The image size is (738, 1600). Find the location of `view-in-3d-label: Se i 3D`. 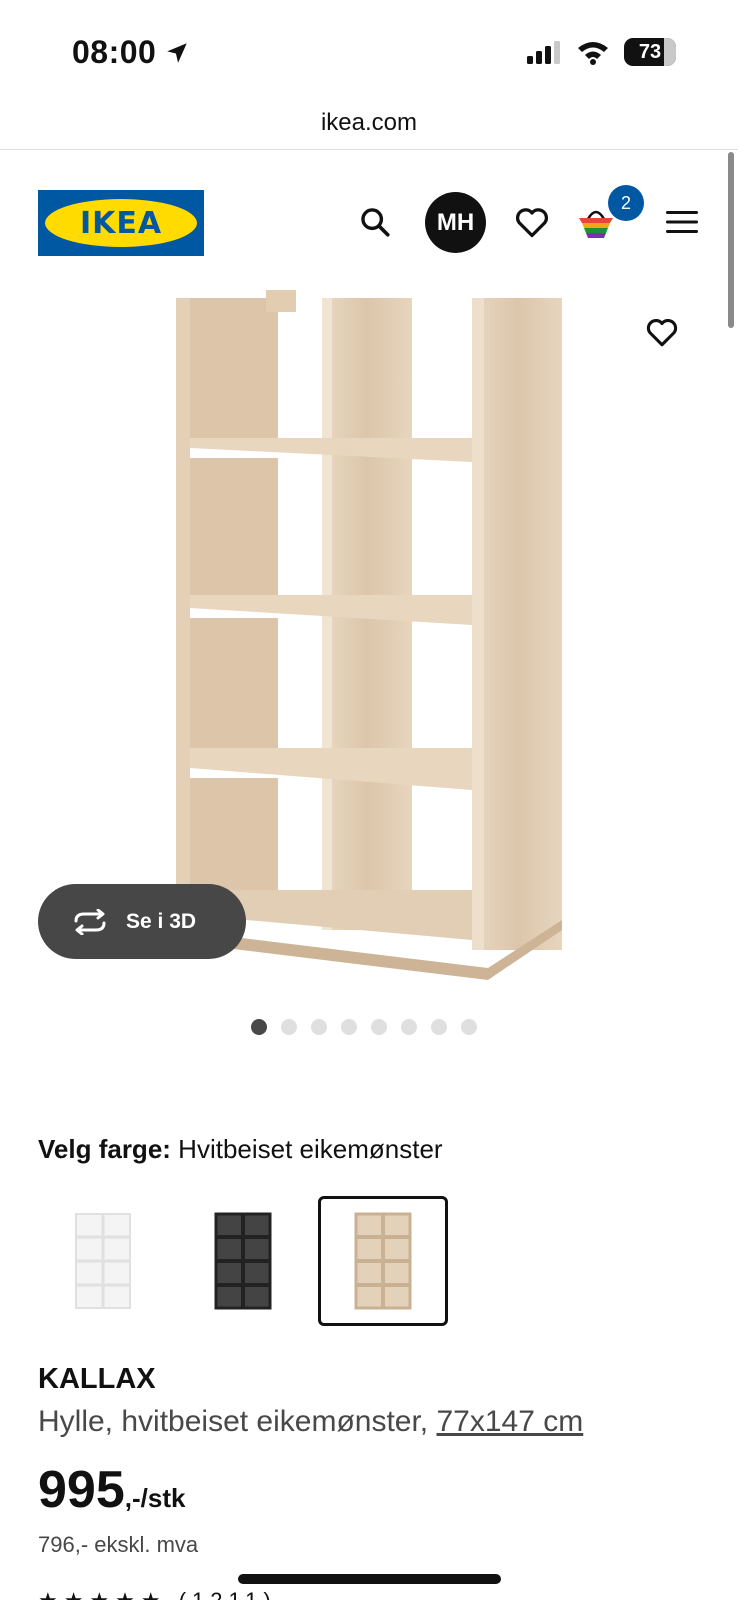

view-in-3d-label: Se i 3D is located at coordinates (161, 921).